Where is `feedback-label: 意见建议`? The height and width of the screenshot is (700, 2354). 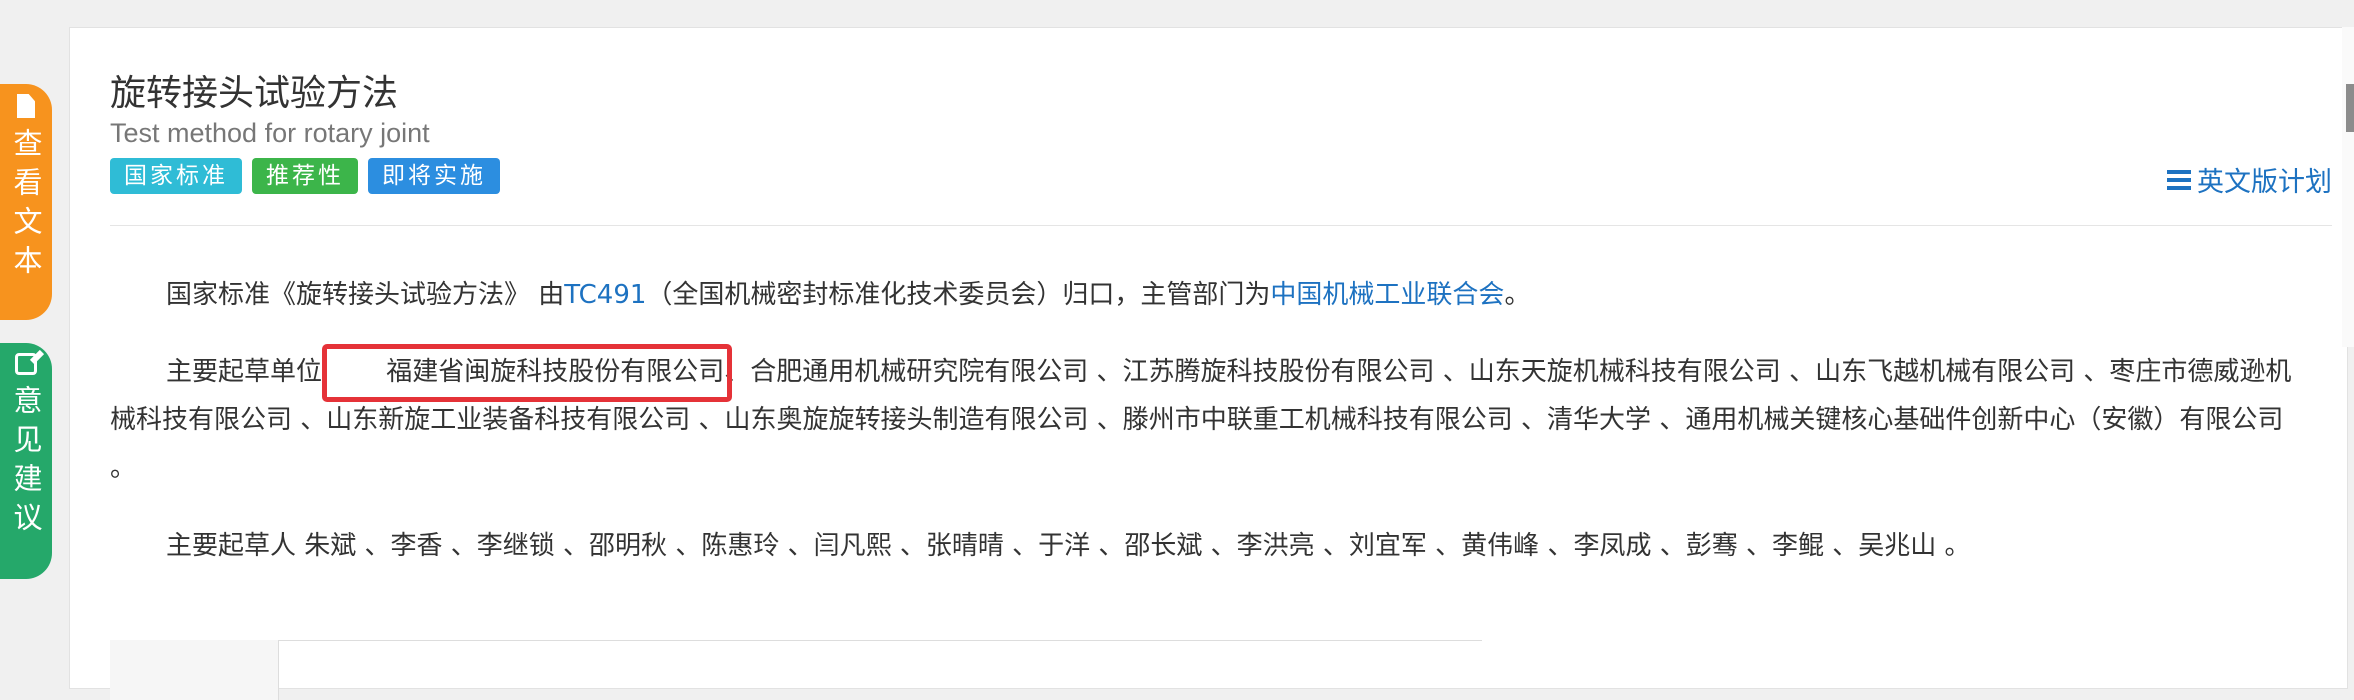 feedback-label: 意见建议 is located at coordinates (26, 463).